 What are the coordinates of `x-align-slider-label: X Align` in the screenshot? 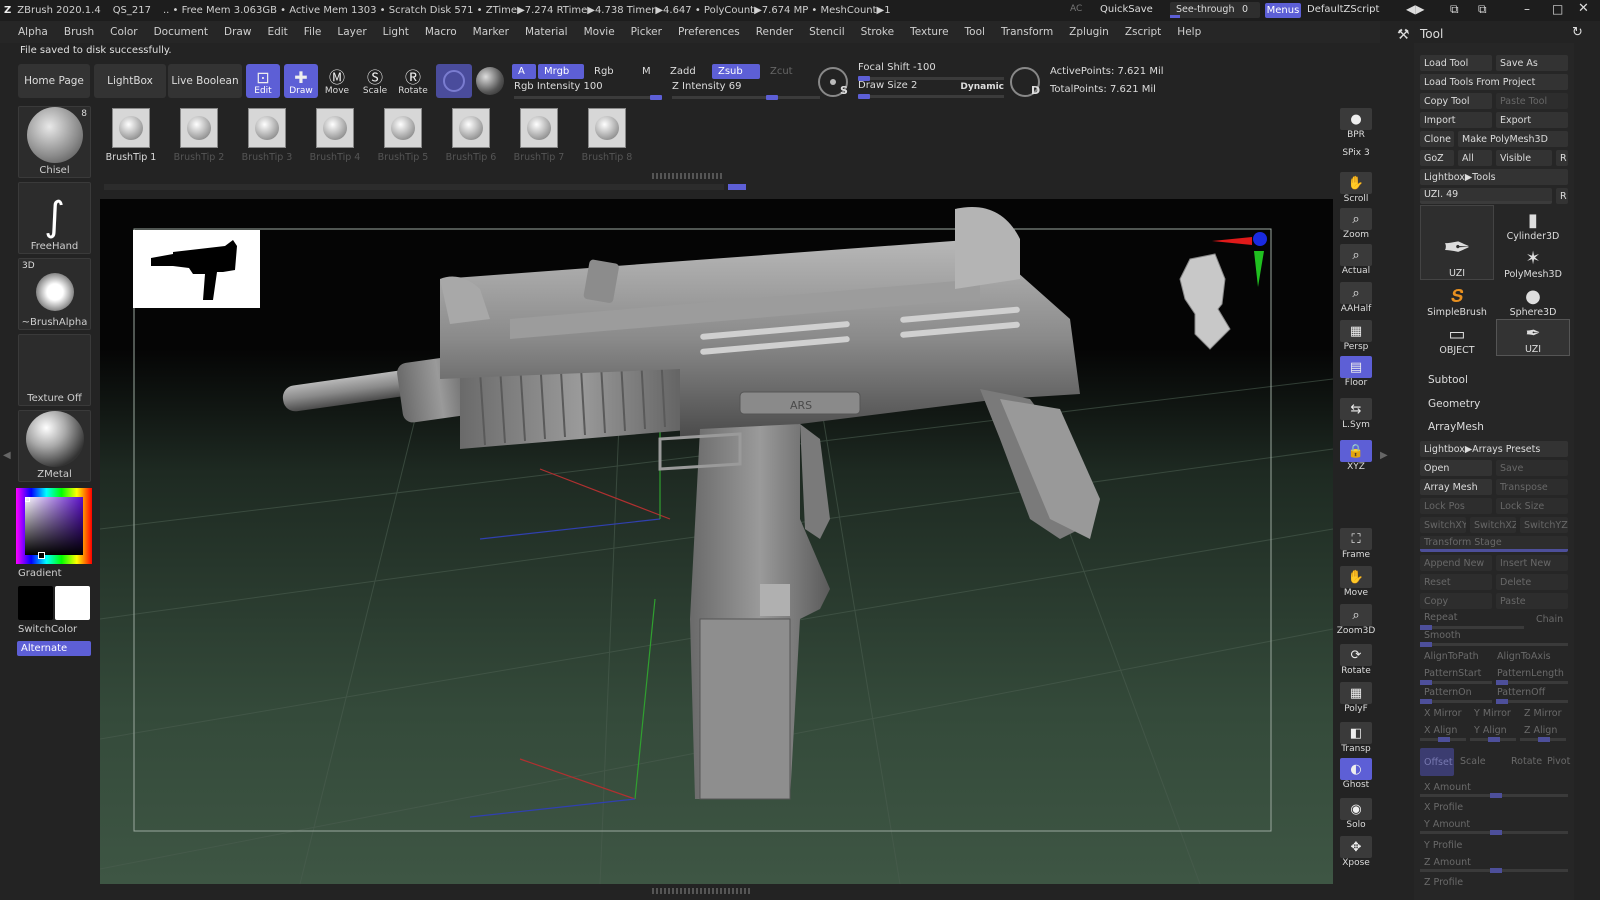 It's located at (1440, 730).